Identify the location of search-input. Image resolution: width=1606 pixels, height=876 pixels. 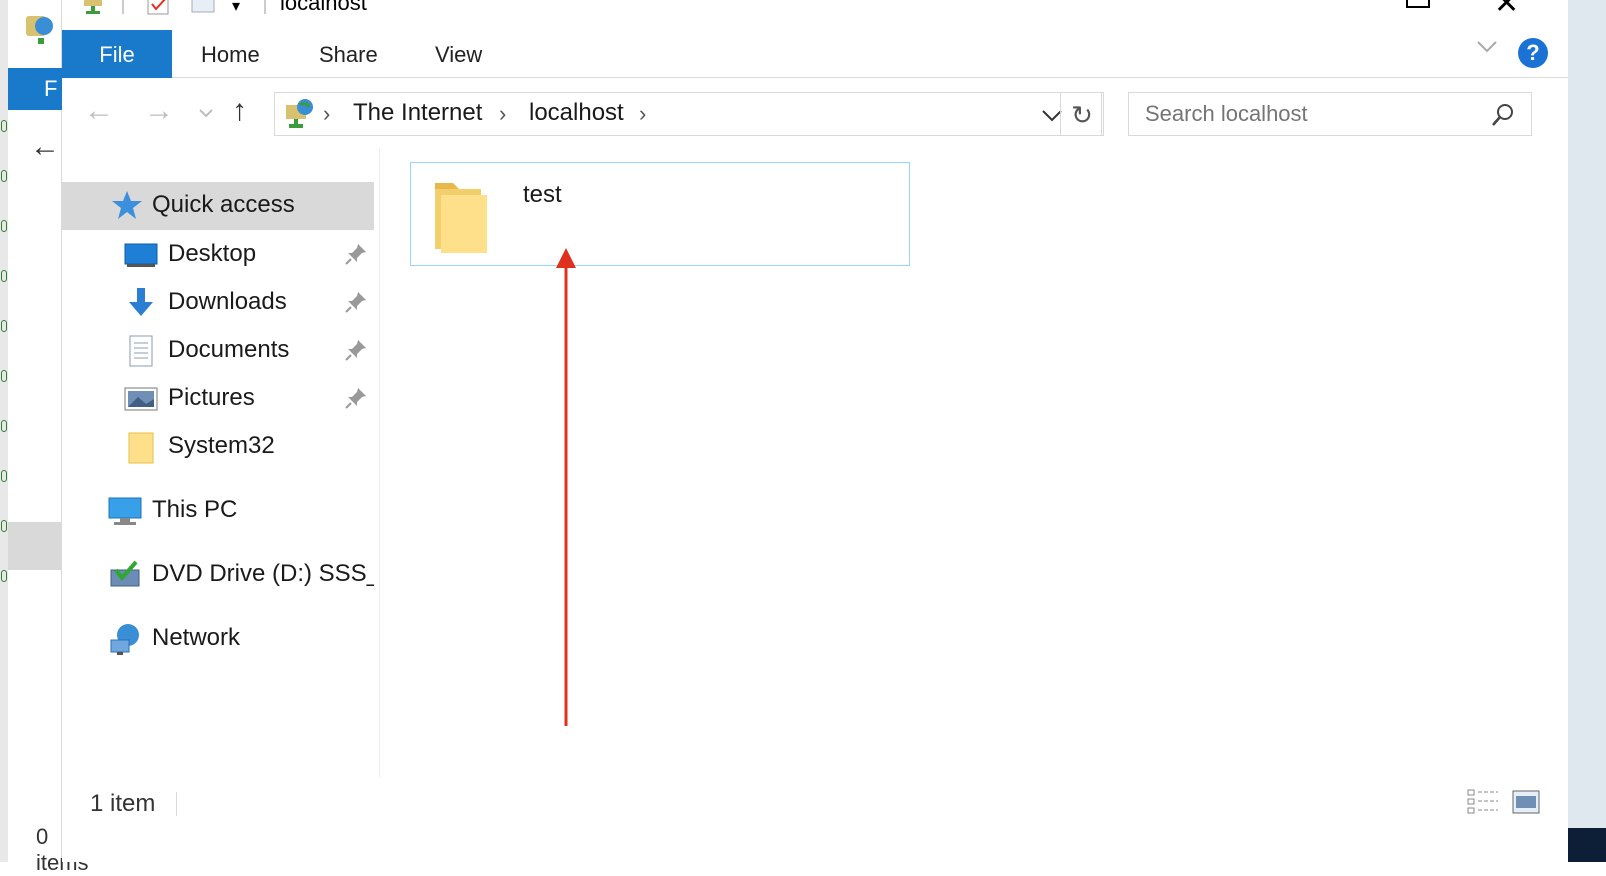
(1304, 114).